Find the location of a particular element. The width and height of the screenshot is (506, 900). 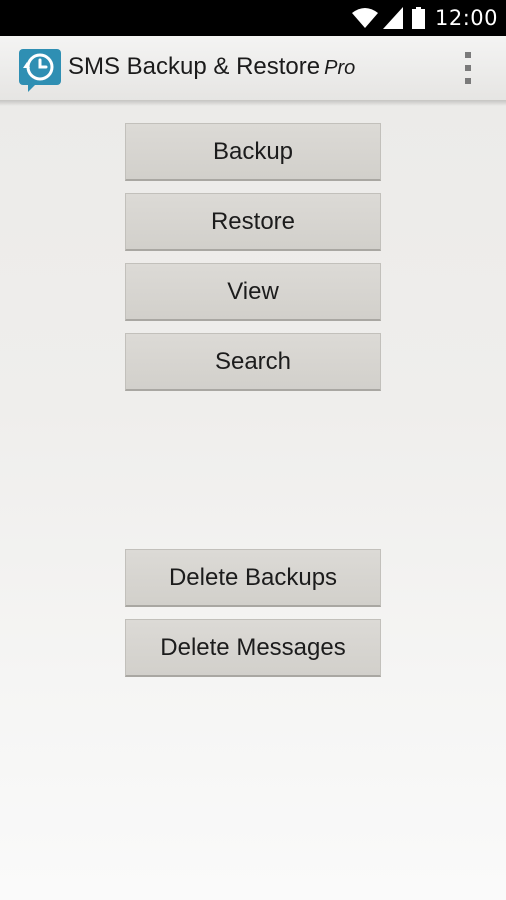

app-title-suffix: Pro is located at coordinates (340, 68).